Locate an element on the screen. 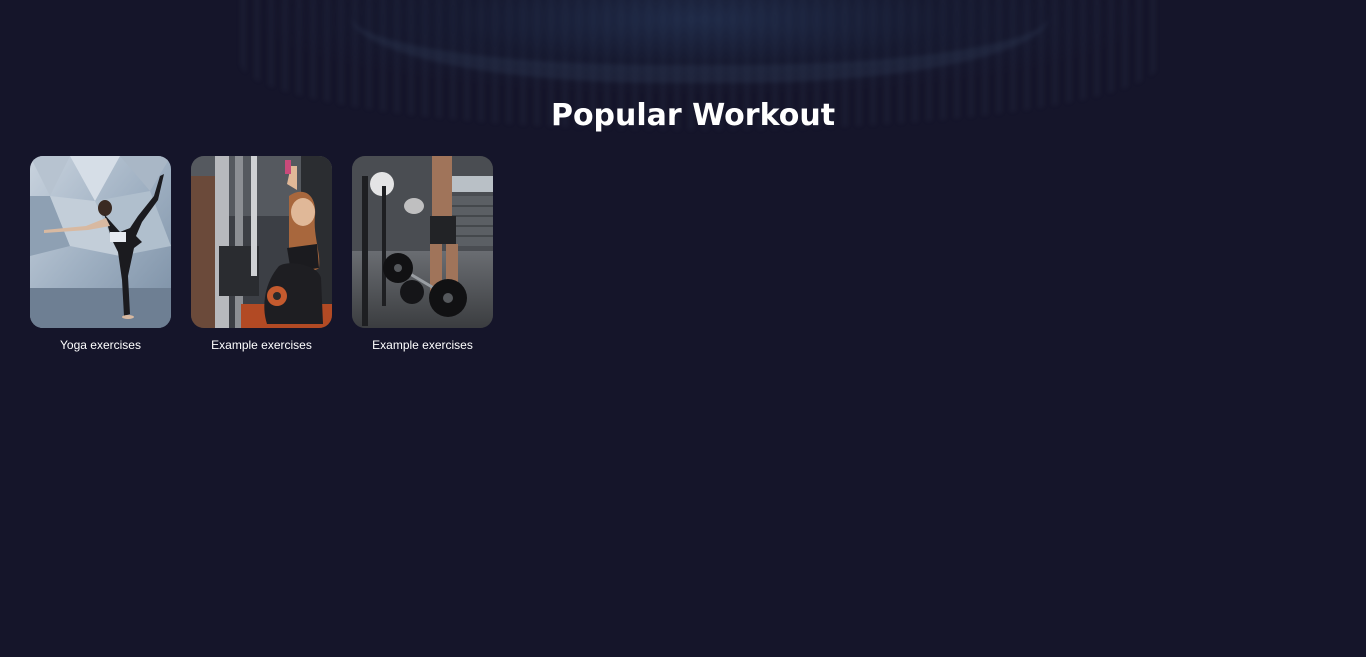 The width and height of the screenshot is (1366, 657). workout-card: Yoga exercises is located at coordinates (100, 254).